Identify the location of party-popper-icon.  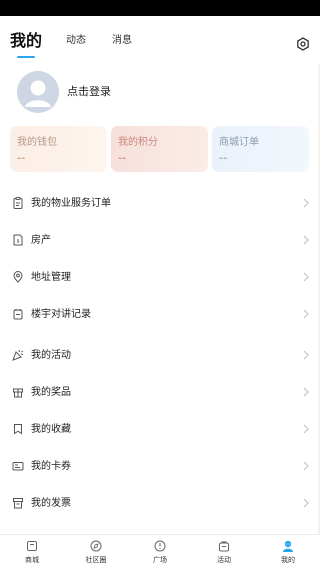
(18, 355).